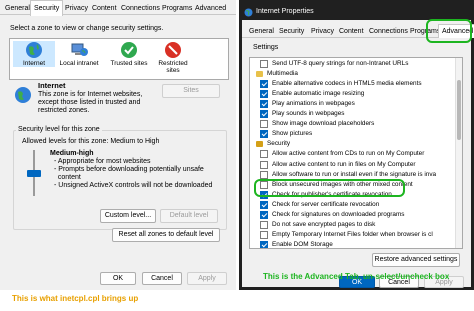 This screenshot has height=311, width=474. Describe the element at coordinates (79, 63) in the screenshot. I see `zone-label: Local intranet` at that location.